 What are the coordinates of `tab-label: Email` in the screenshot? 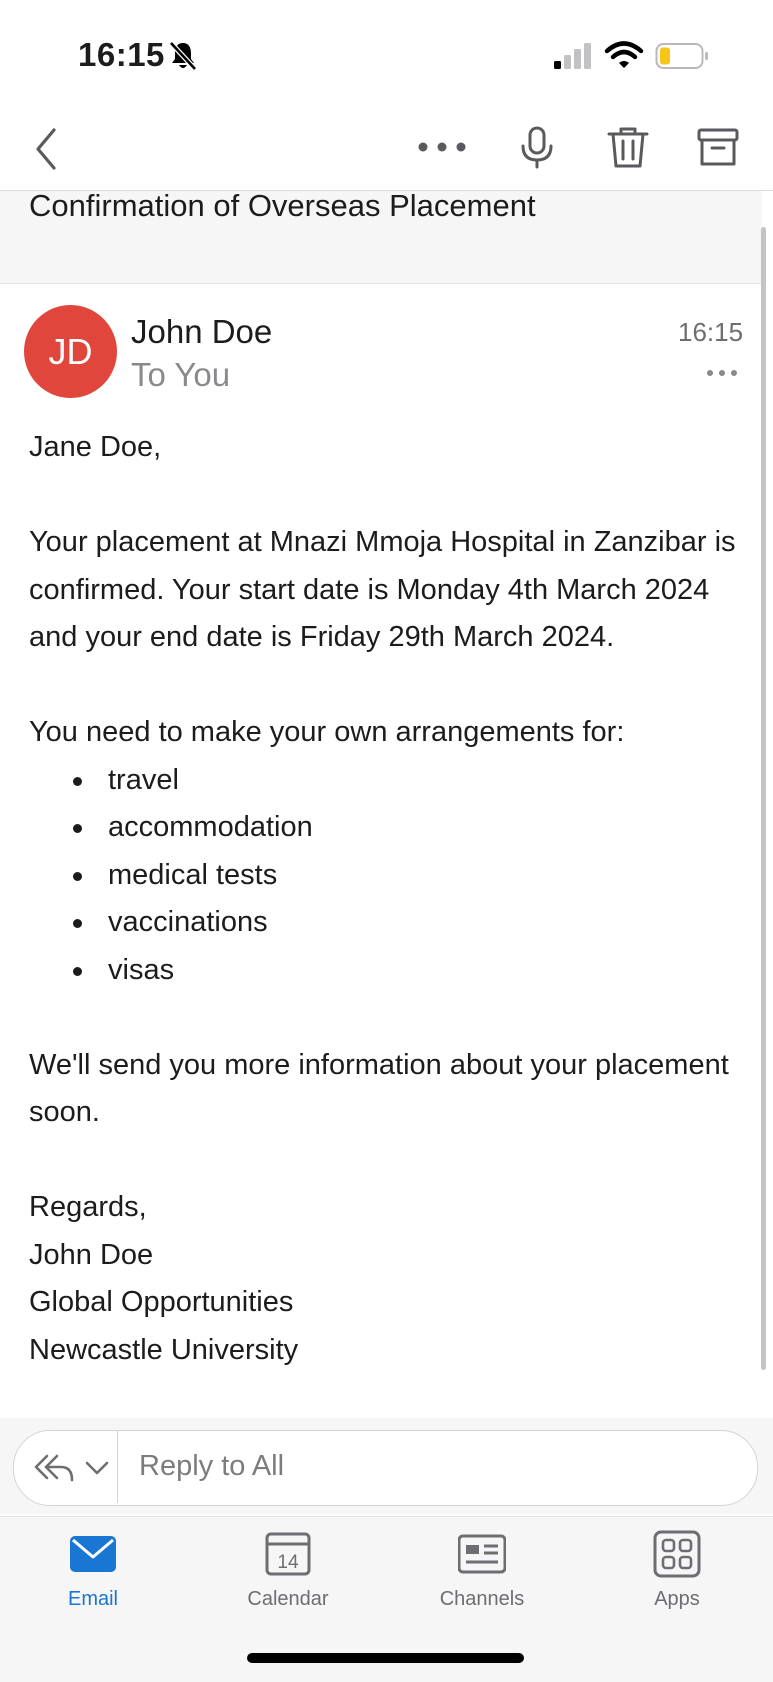 It's located at (92, 1599).